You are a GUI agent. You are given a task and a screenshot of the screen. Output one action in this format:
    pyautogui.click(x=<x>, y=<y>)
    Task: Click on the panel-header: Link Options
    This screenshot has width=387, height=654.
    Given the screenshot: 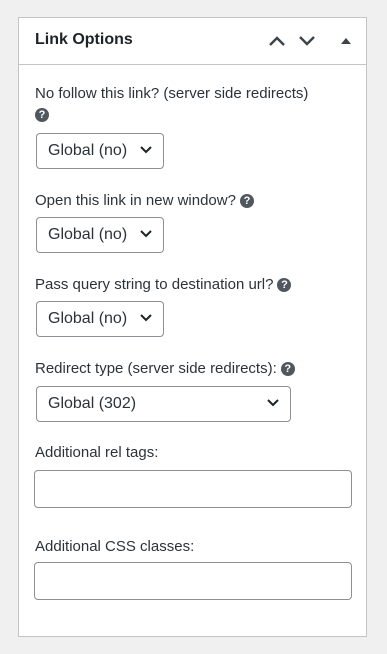 What is the action you would take?
    pyautogui.click(x=192, y=41)
    